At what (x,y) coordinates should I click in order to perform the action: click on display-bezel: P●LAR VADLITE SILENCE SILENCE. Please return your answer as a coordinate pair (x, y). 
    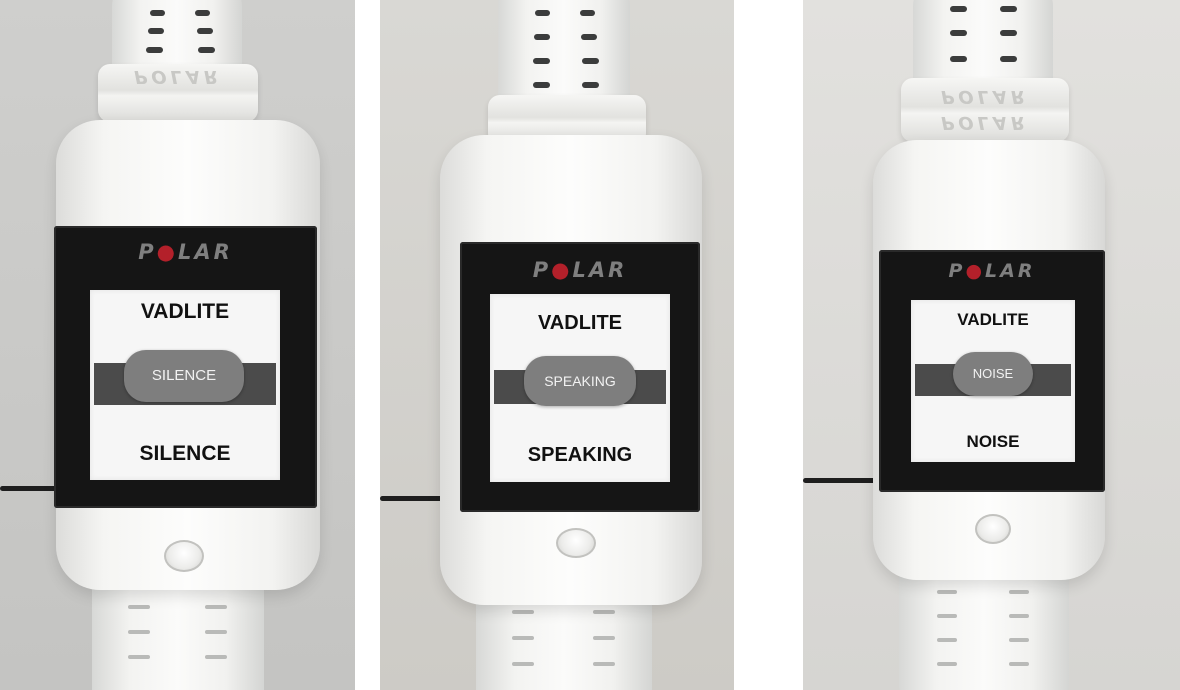
    Looking at the image, I should click on (185, 367).